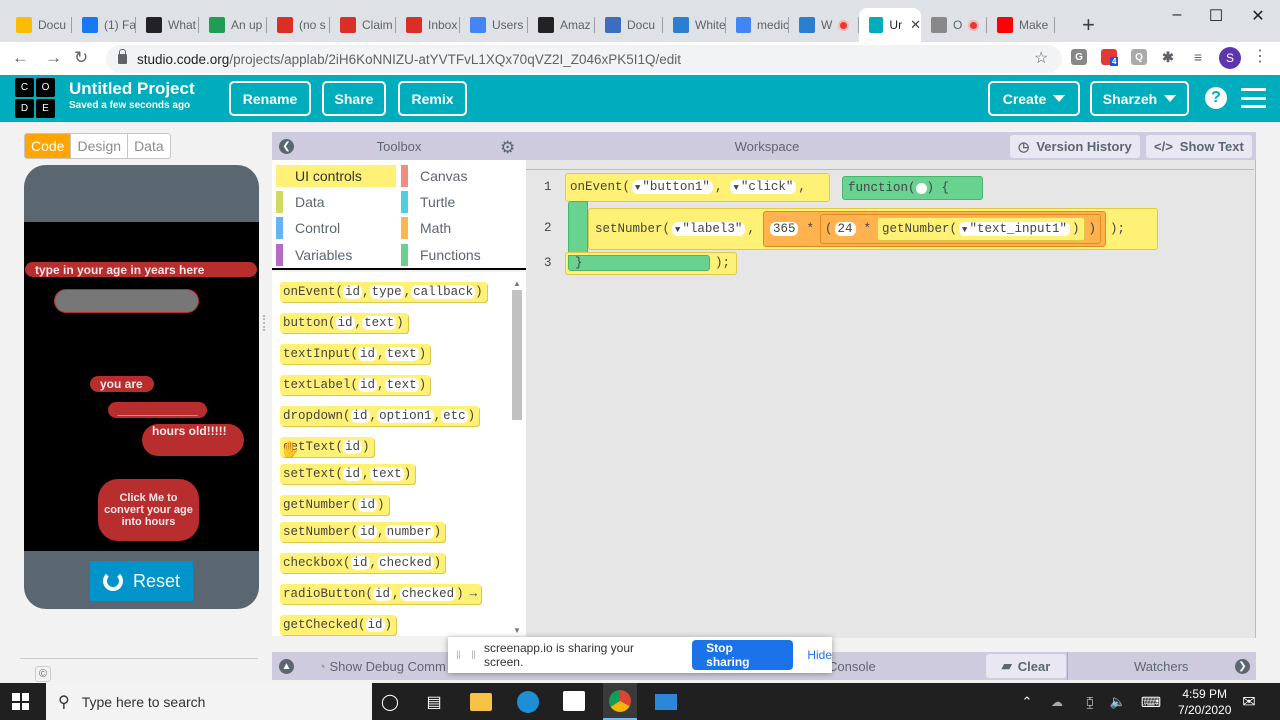 This screenshot has height=720, width=1280. I want to click on browser-tab: W, so click(824, 25).